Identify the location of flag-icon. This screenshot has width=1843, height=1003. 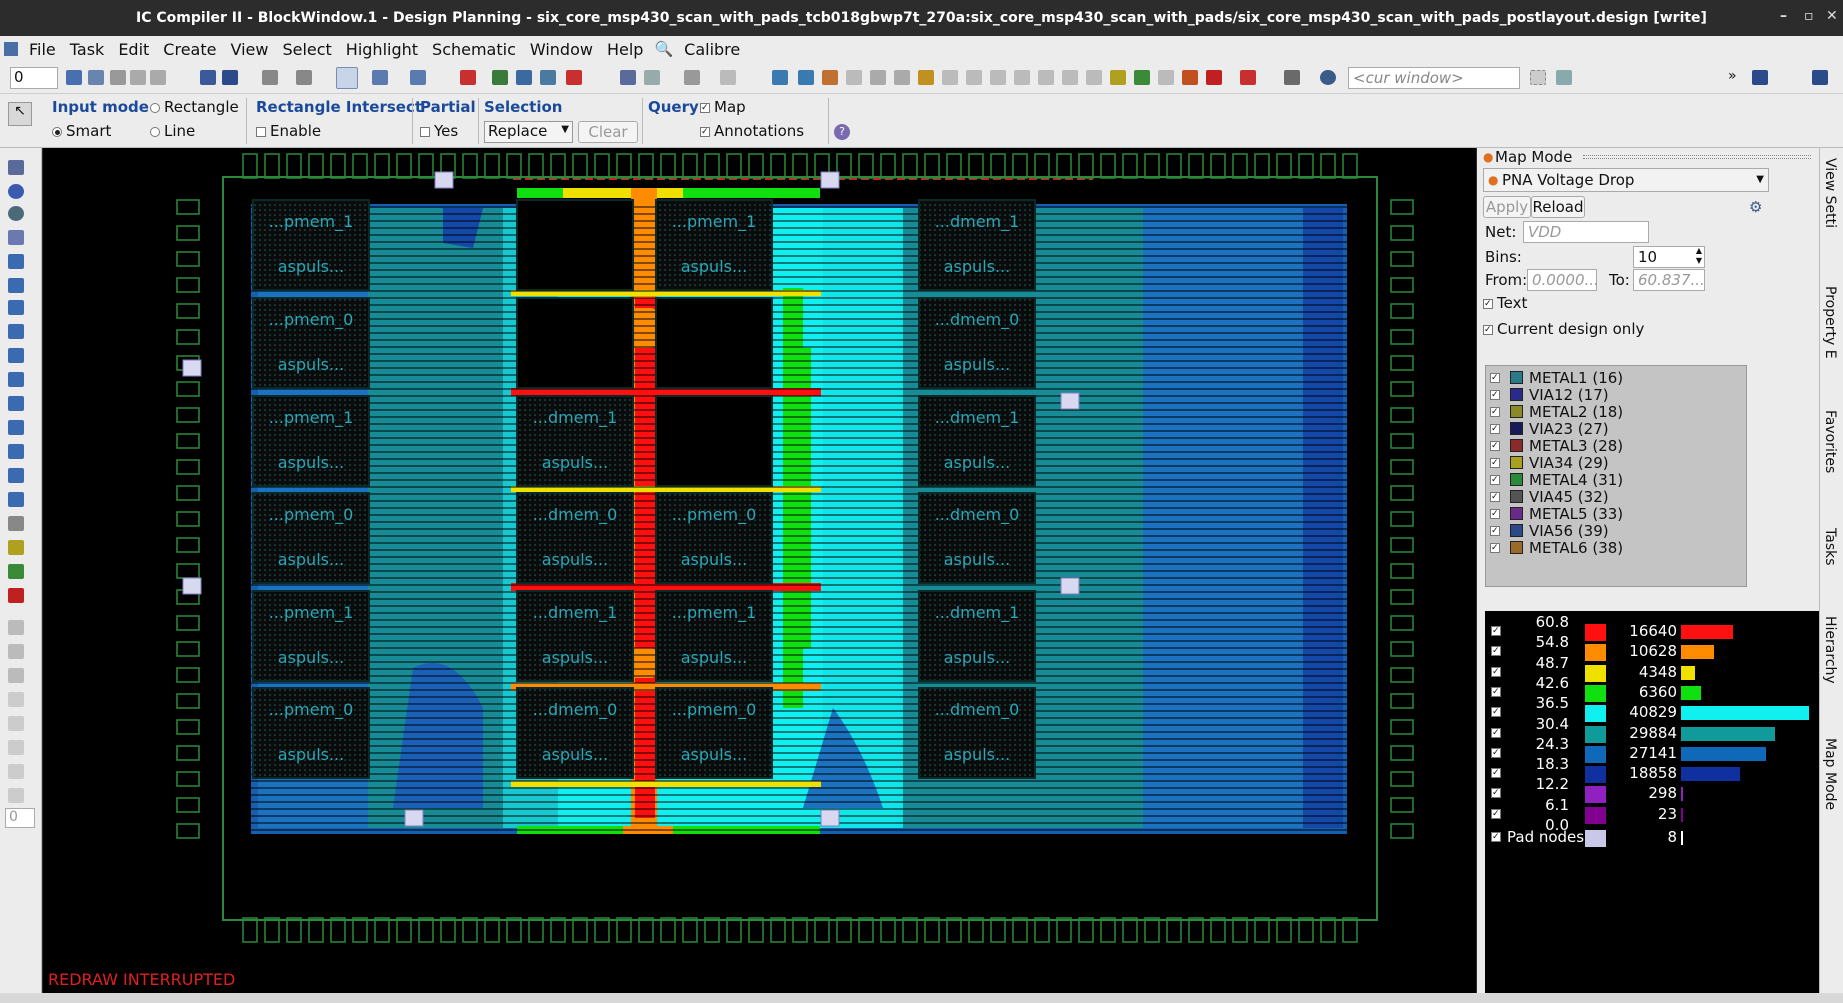
(16, 547).